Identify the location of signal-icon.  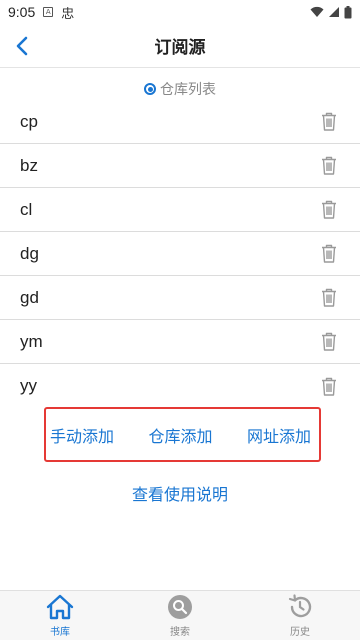
(334, 12).